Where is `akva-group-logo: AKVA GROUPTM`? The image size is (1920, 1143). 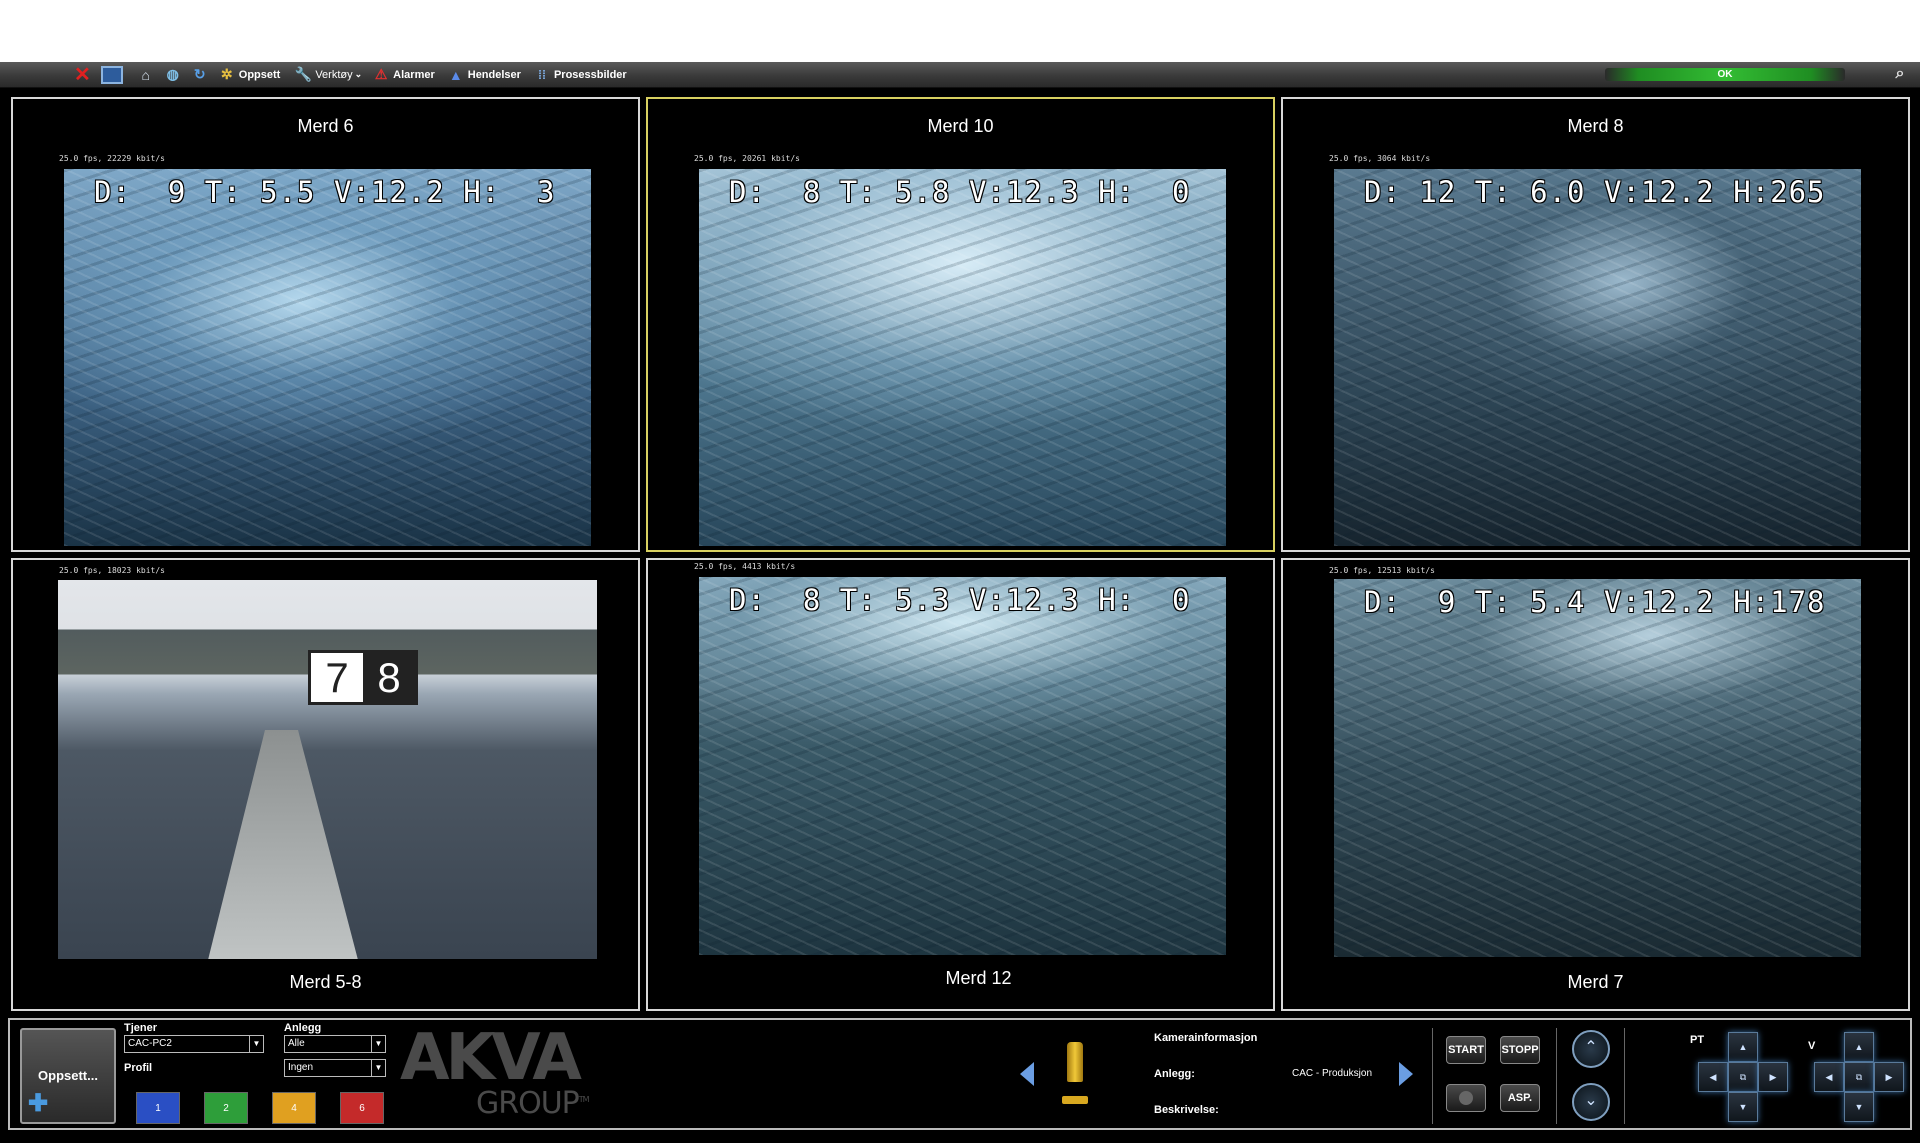 akva-group-logo: AKVA GROUPTM is located at coordinates (495, 1073).